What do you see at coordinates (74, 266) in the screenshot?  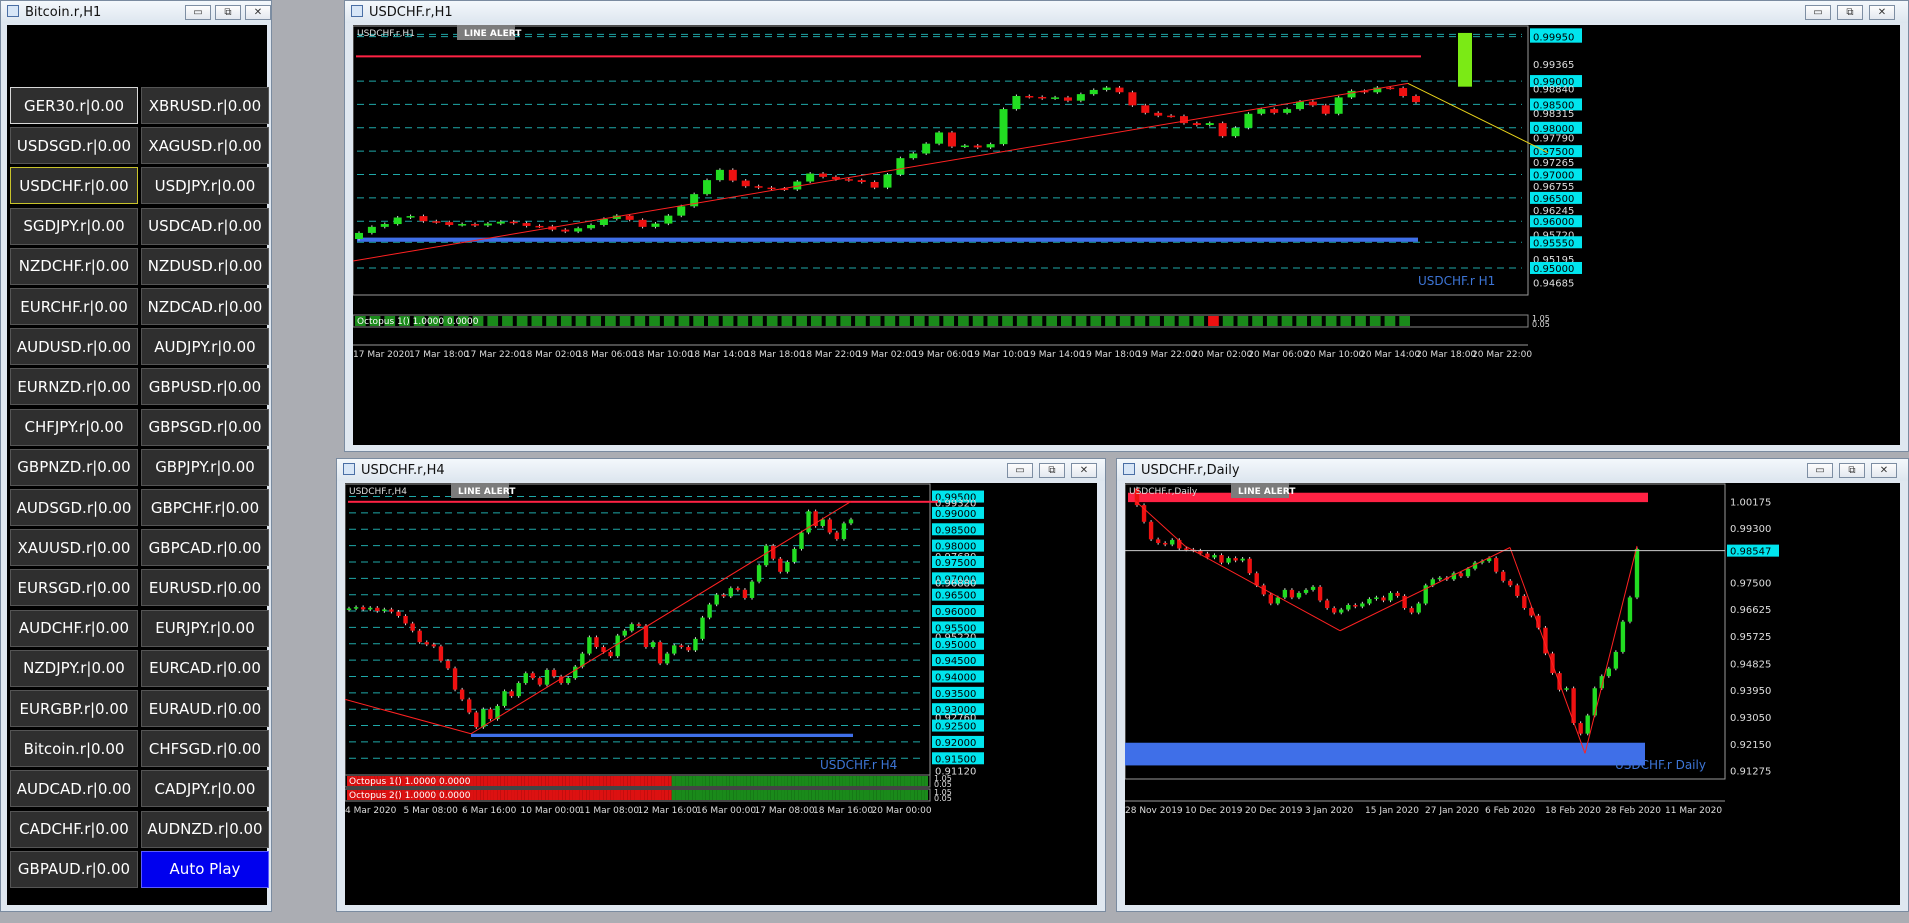 I see `symbol-button-nzdchf-r: NZDCHF.r|0.00` at bounding box center [74, 266].